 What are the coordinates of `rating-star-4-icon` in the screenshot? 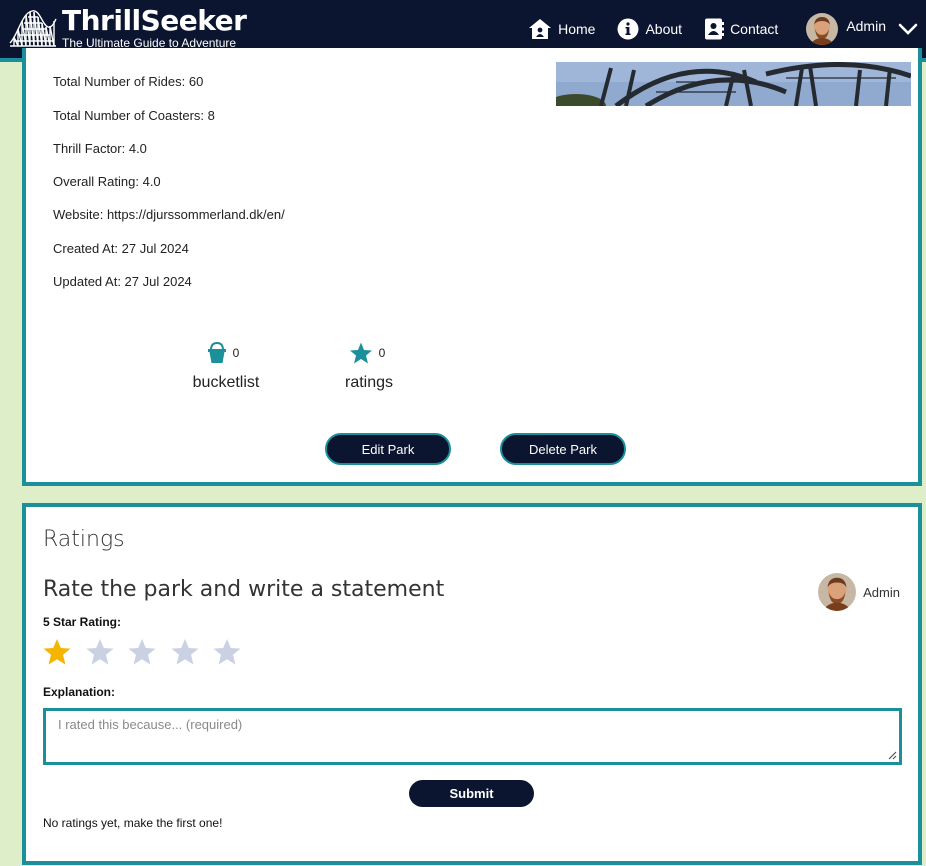 It's located at (185, 652).